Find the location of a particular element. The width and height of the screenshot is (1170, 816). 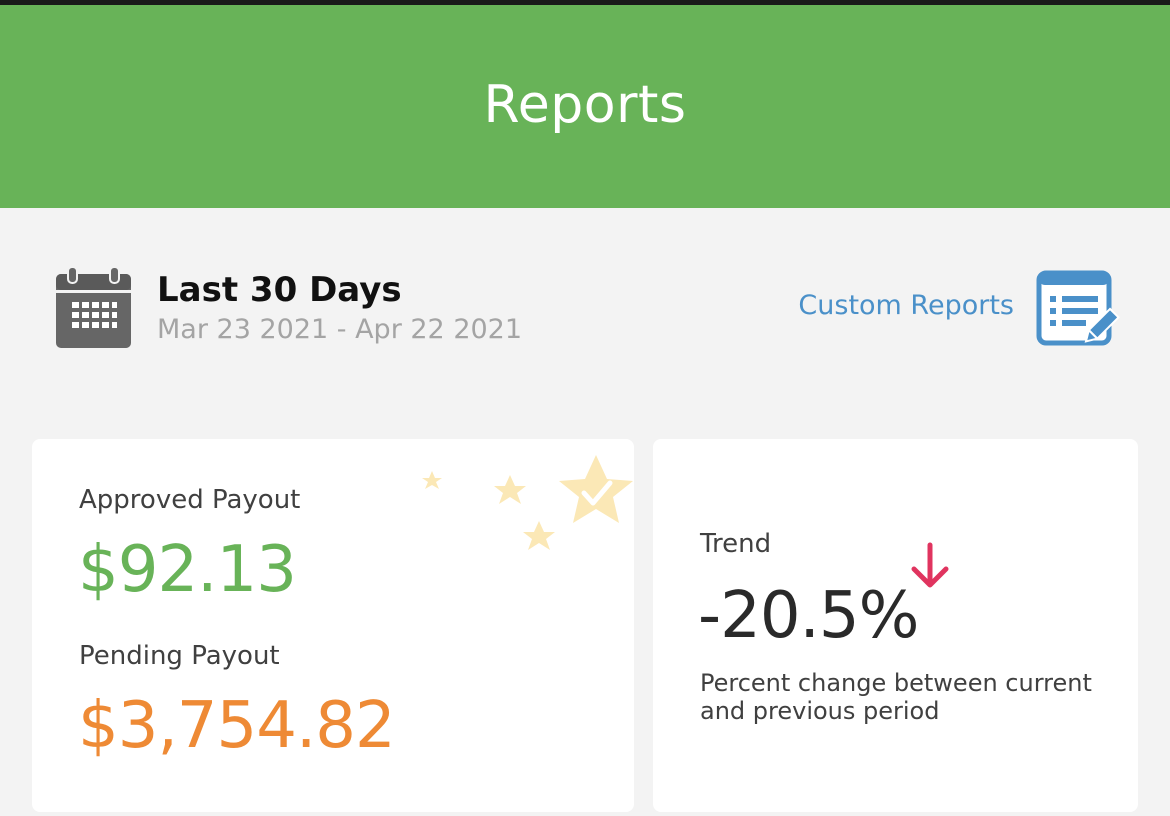

report-edit-icon is located at coordinates (1078, 311).